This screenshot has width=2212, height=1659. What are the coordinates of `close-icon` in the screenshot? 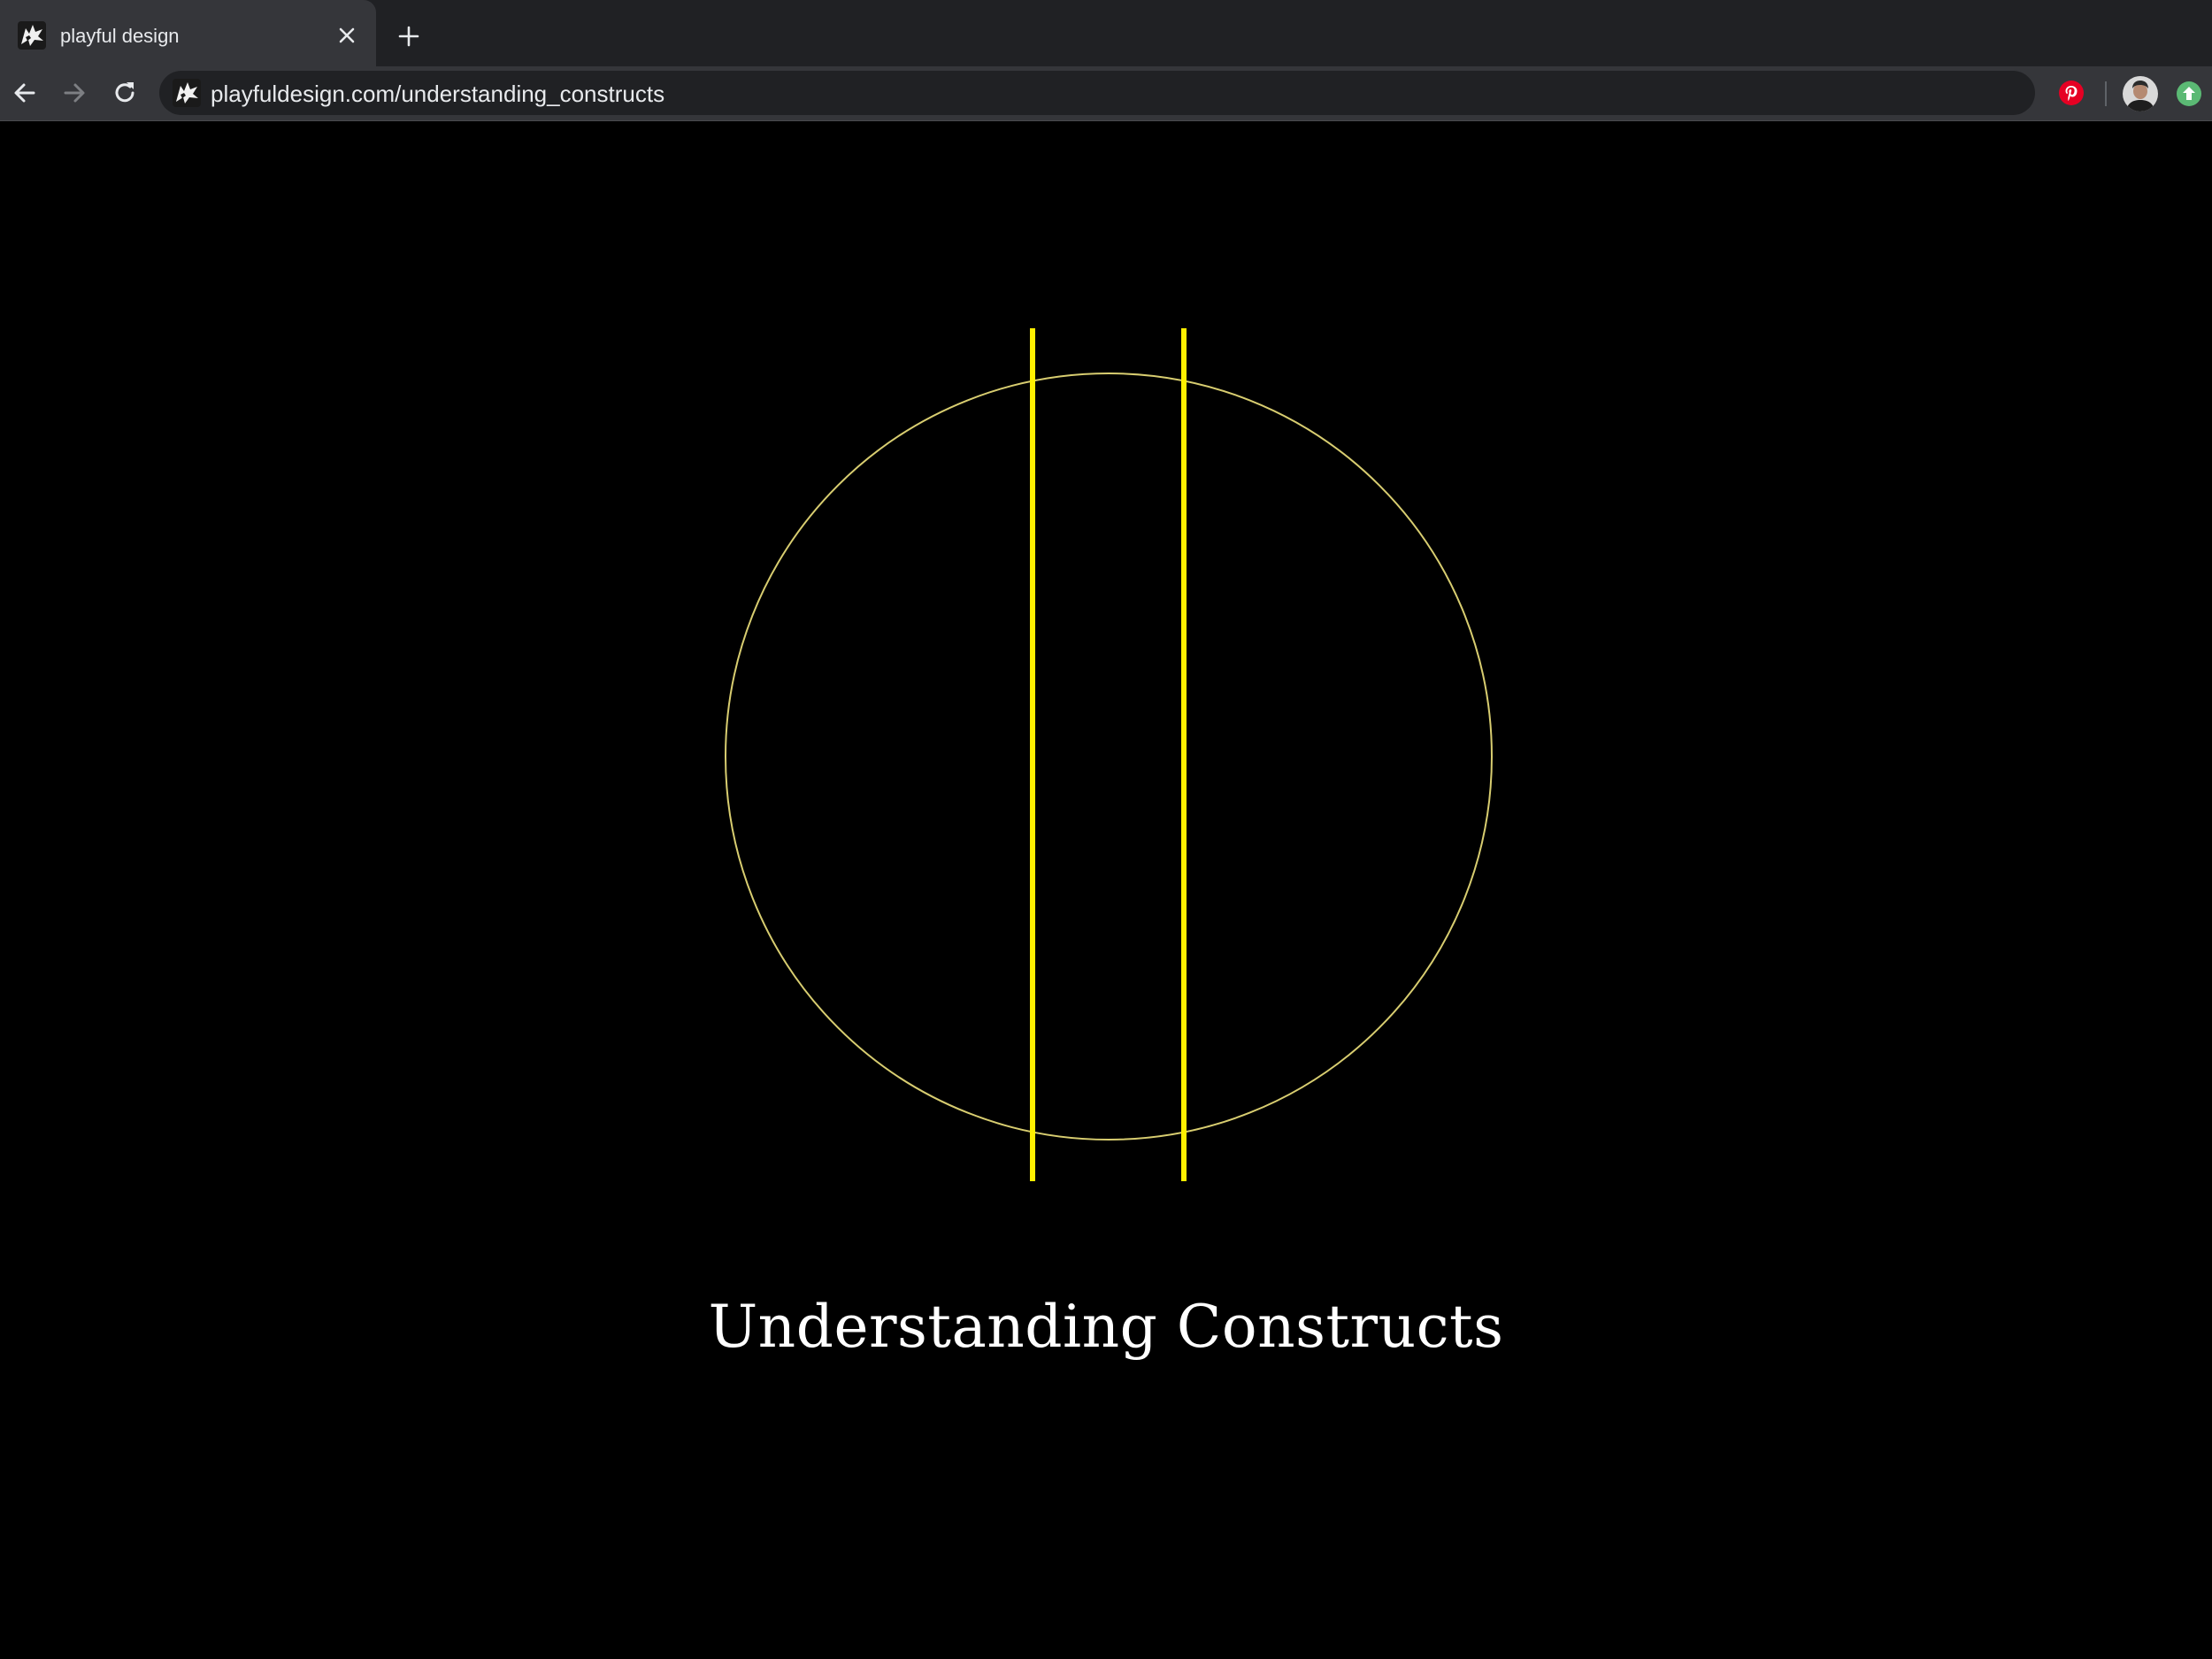 It's located at (347, 36).